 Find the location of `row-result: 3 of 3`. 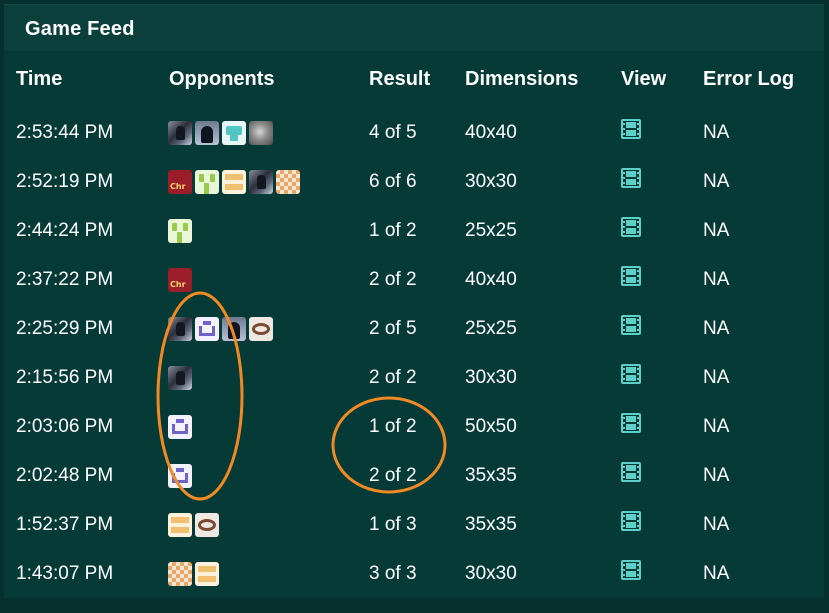

row-result: 3 of 3 is located at coordinates (393, 573).